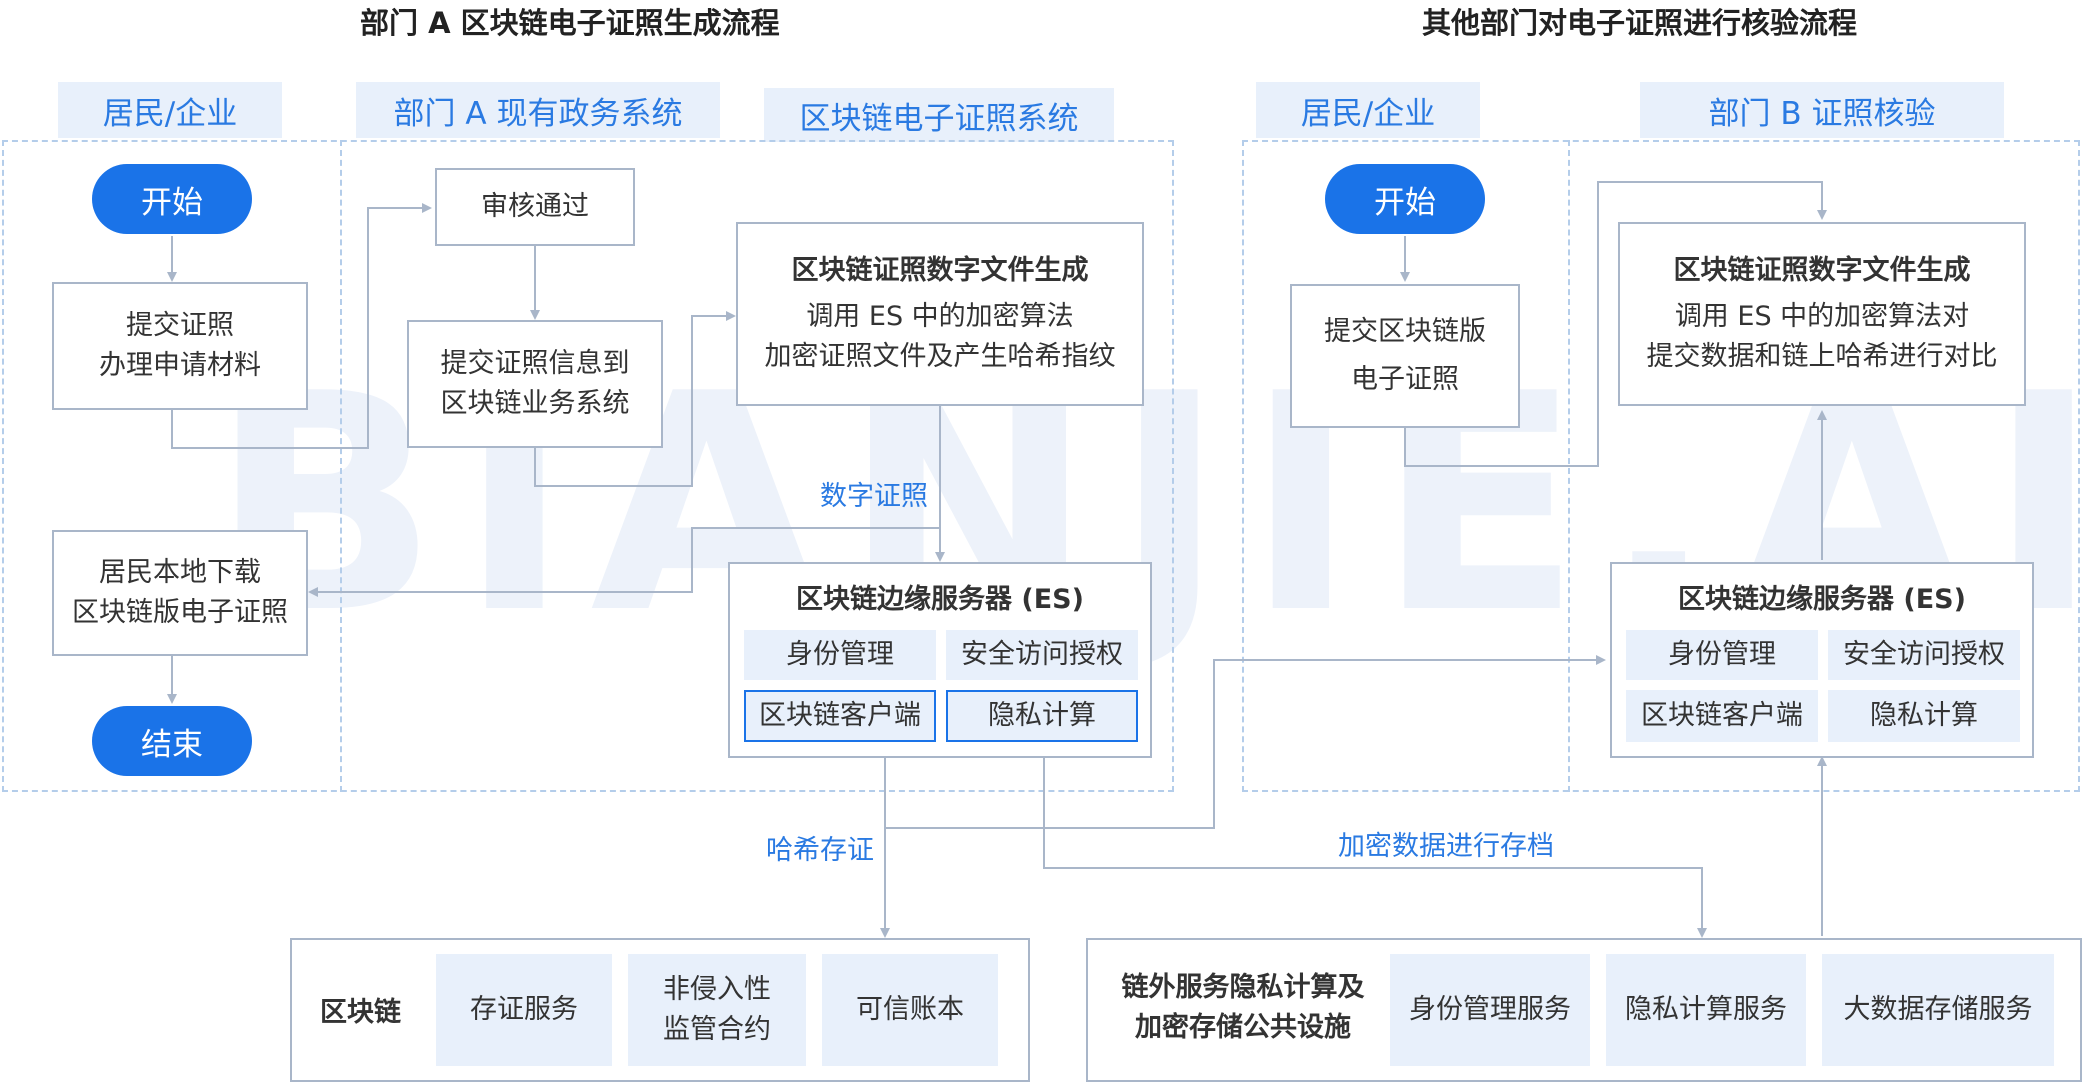 The width and height of the screenshot is (2086, 1088). What do you see at coordinates (940, 270) in the screenshot?
I see `digital-file-gen-title-a: 区块链证照数字文件生成` at bounding box center [940, 270].